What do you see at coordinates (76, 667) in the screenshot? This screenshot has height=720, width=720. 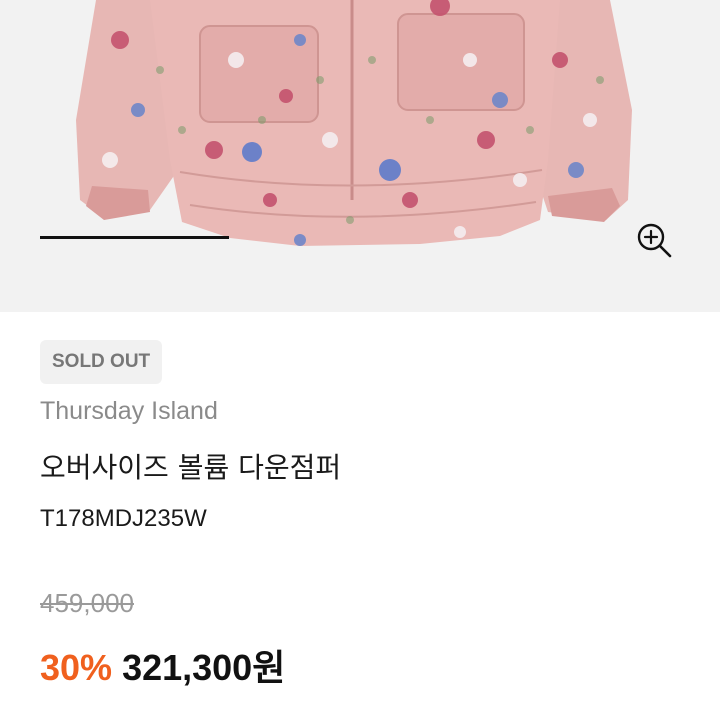 I see `discount-rate: 30%` at bounding box center [76, 667].